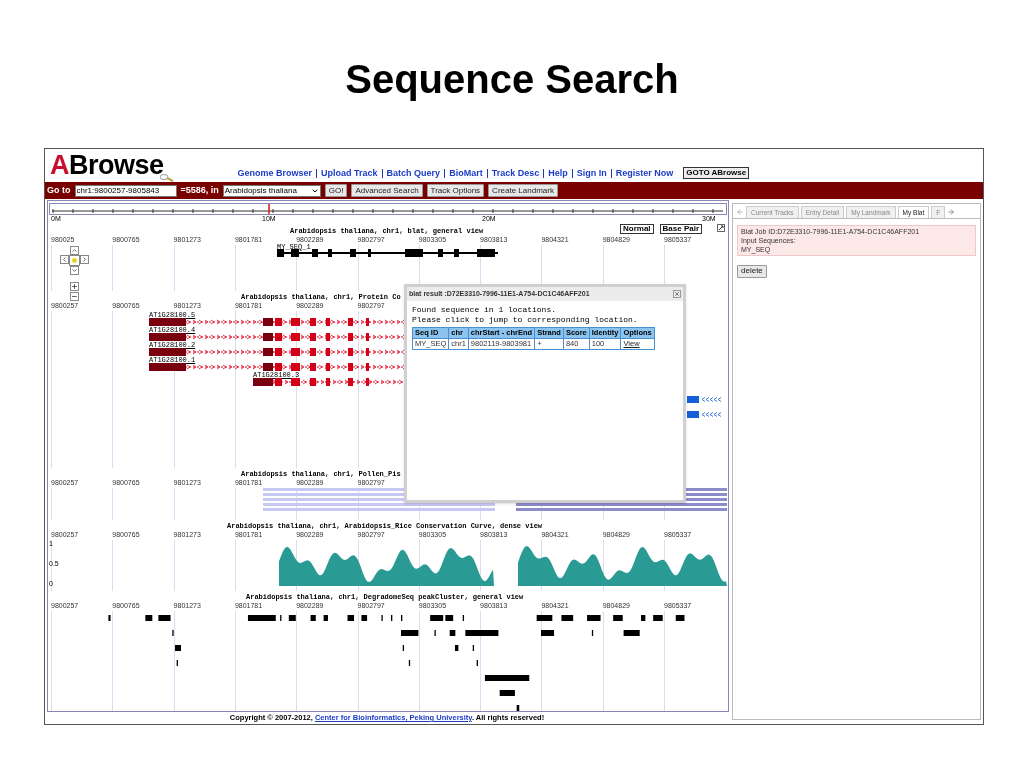  Describe the element at coordinates (199, 190) in the screenshot. I see `length-text: =5586, in` at that location.